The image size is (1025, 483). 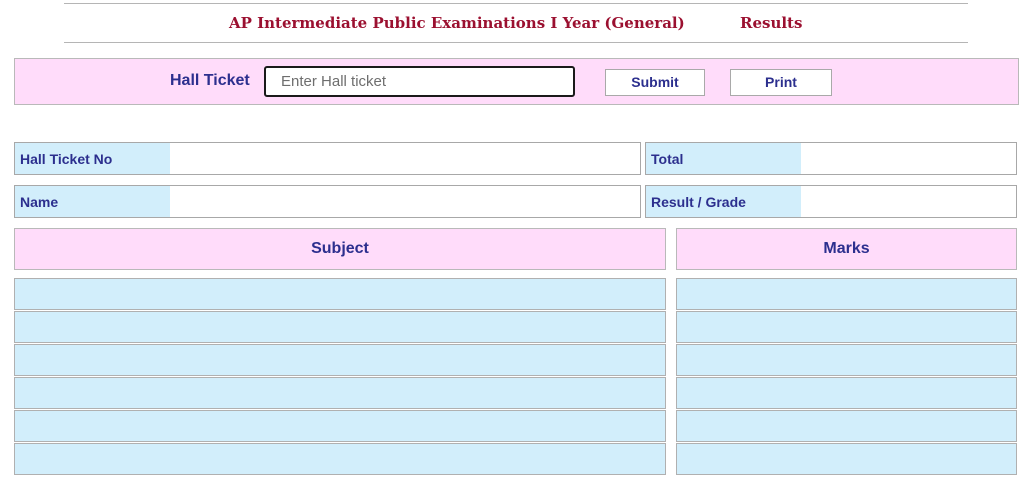 What do you see at coordinates (92, 158) in the screenshot?
I see `hall-ticket-no-label: Hall Ticket No` at bounding box center [92, 158].